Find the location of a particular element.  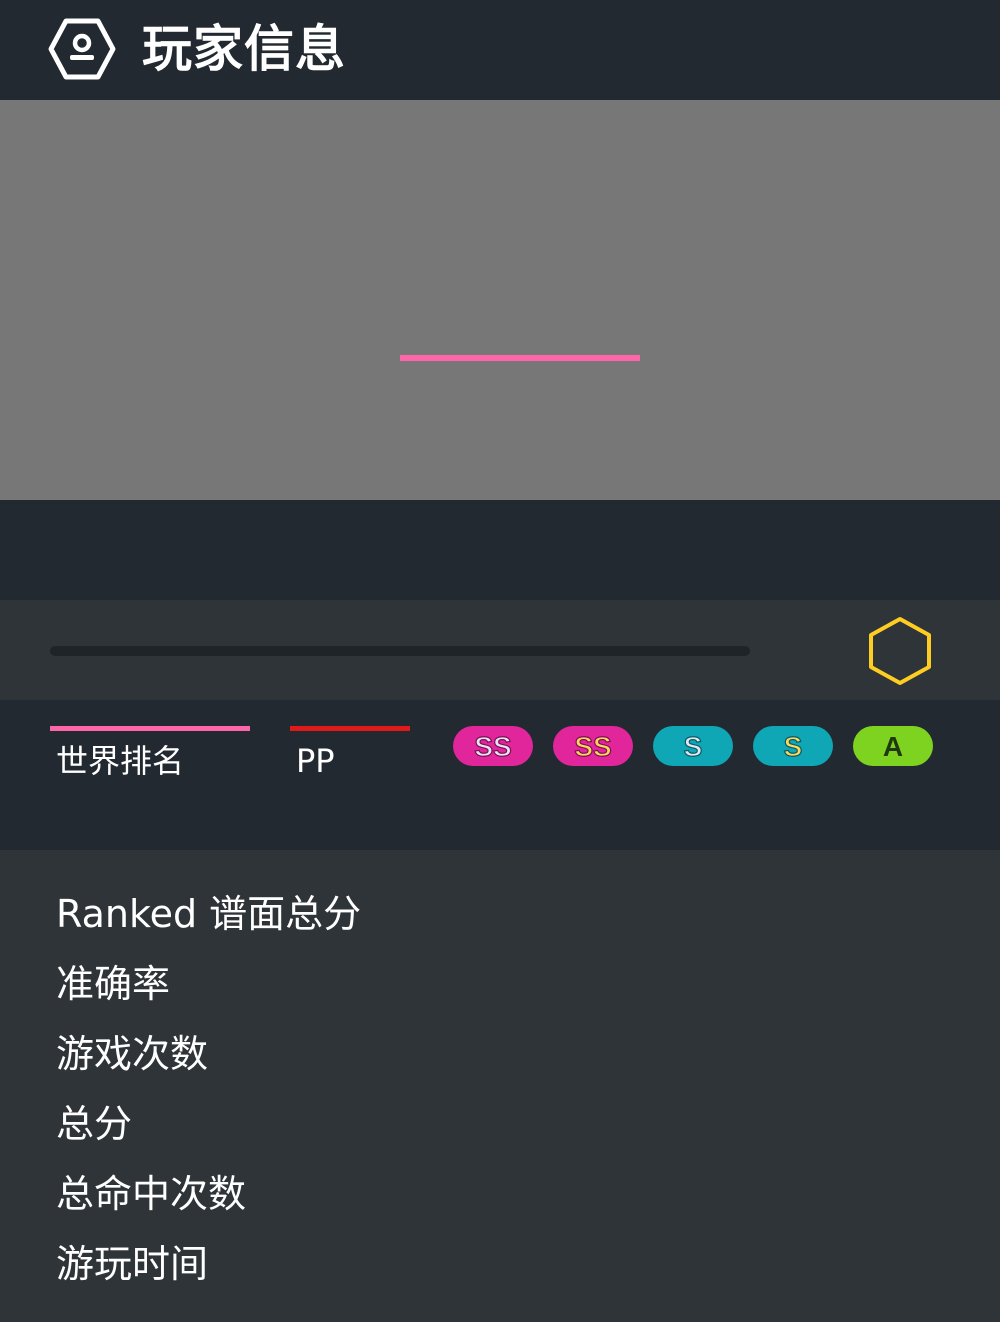

top-bar: 玩家信息 is located at coordinates (500, 50).